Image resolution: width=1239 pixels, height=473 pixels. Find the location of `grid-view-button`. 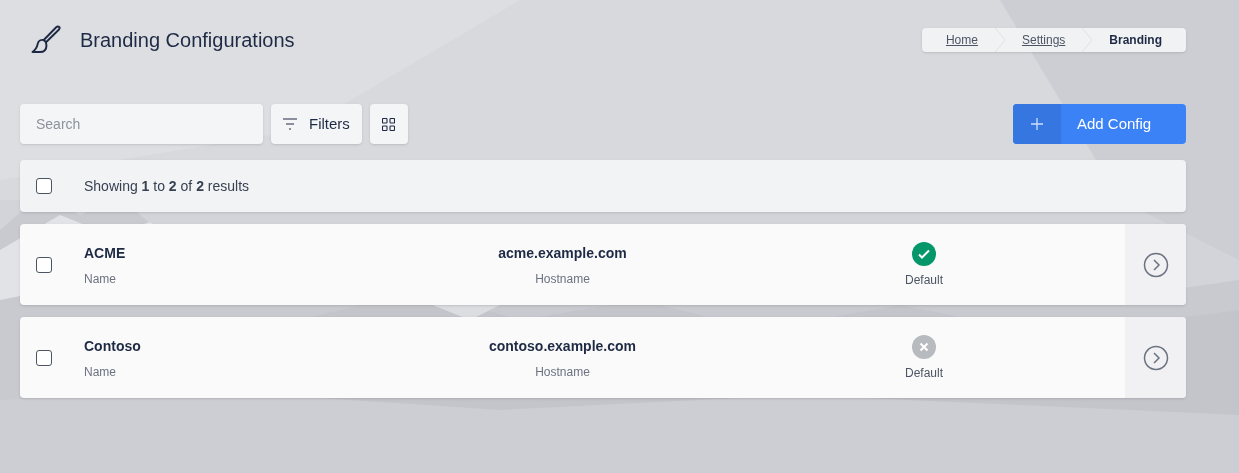

grid-view-button is located at coordinates (388, 124).